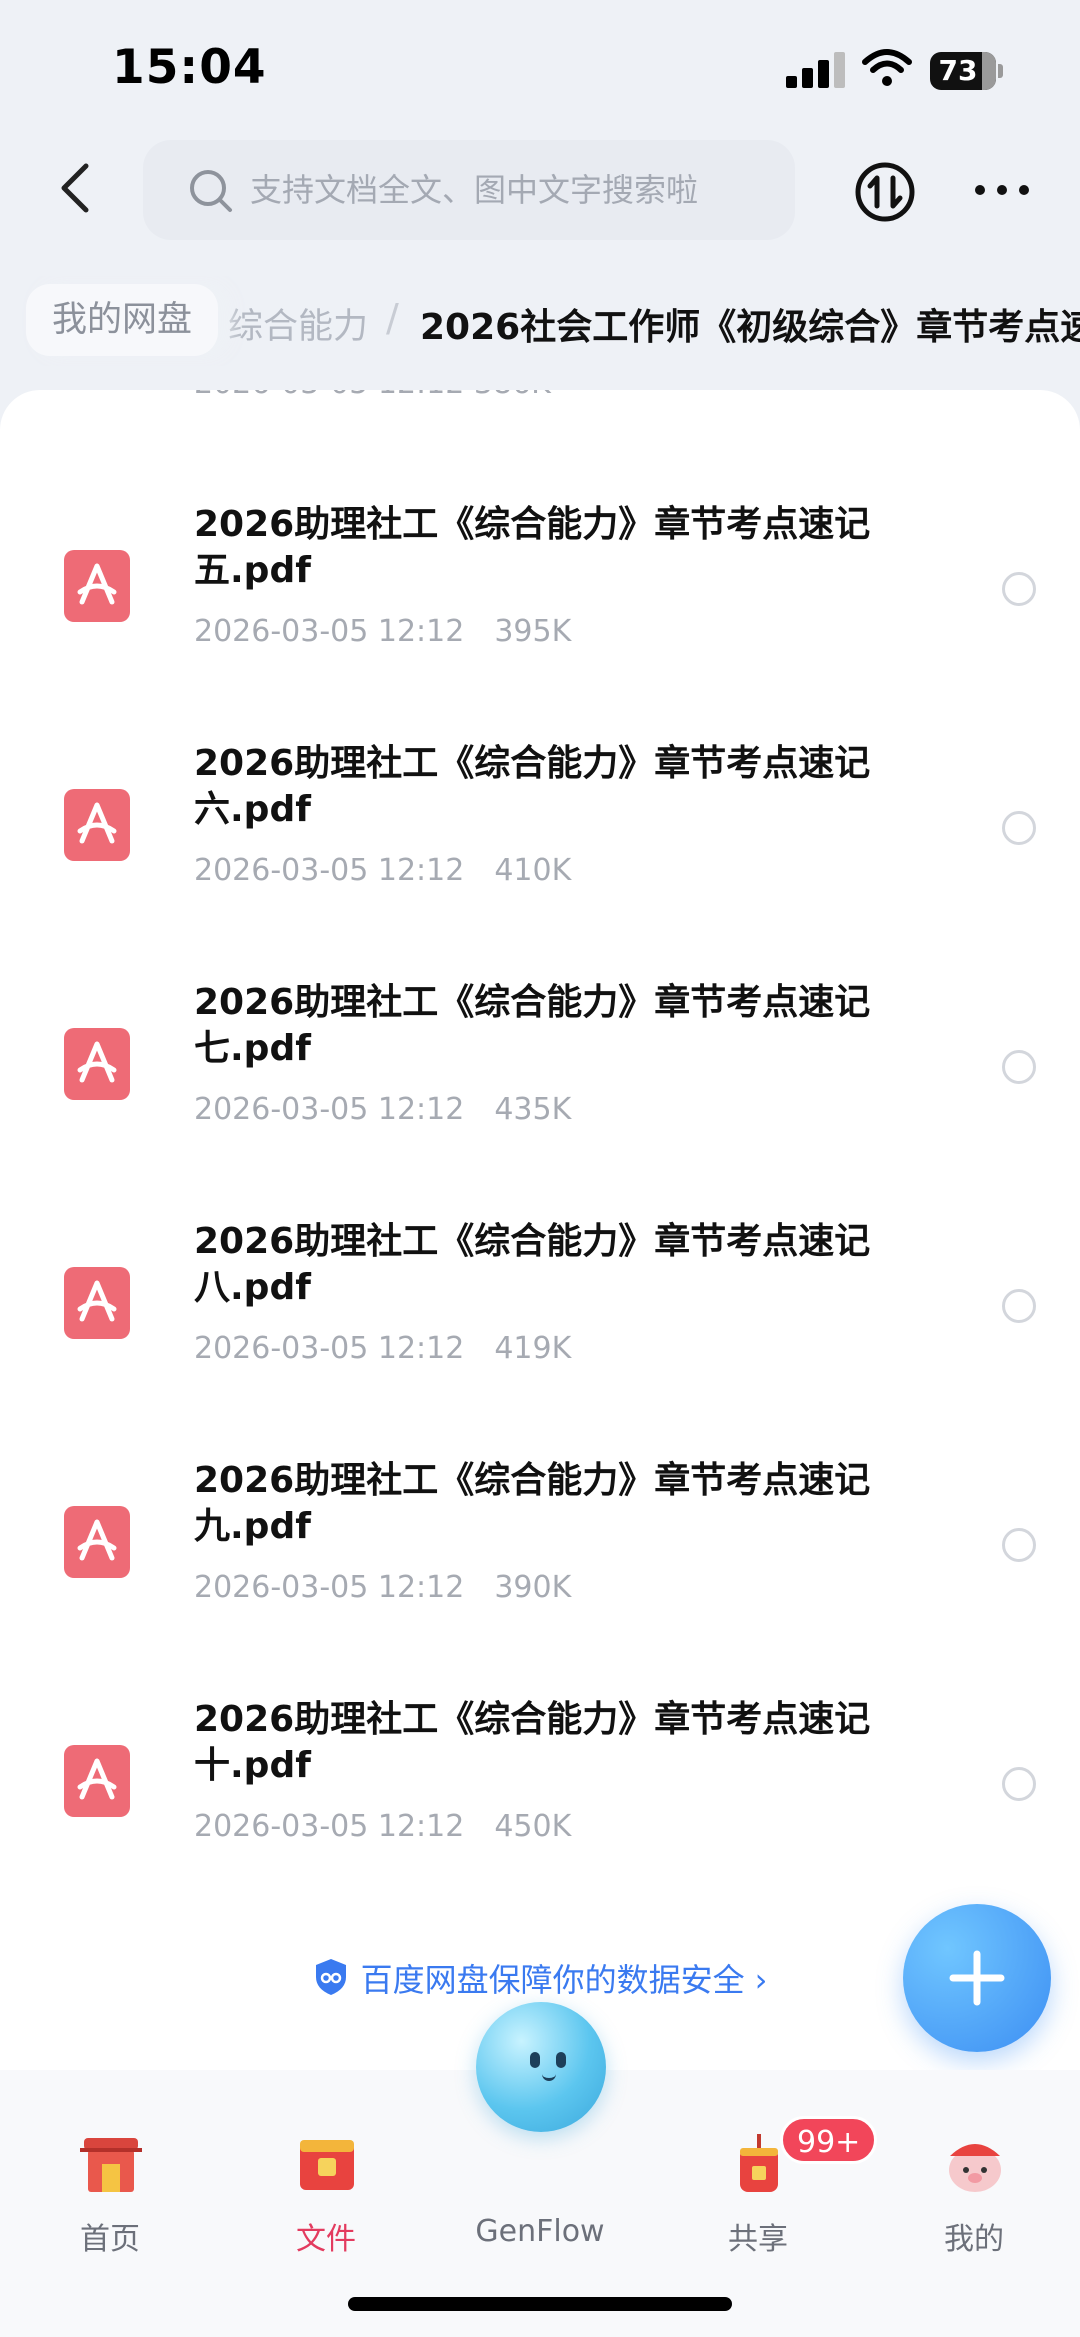 The height and width of the screenshot is (2337, 1080). Describe the element at coordinates (1002, 190) in the screenshot. I see `more-options-icon` at that location.